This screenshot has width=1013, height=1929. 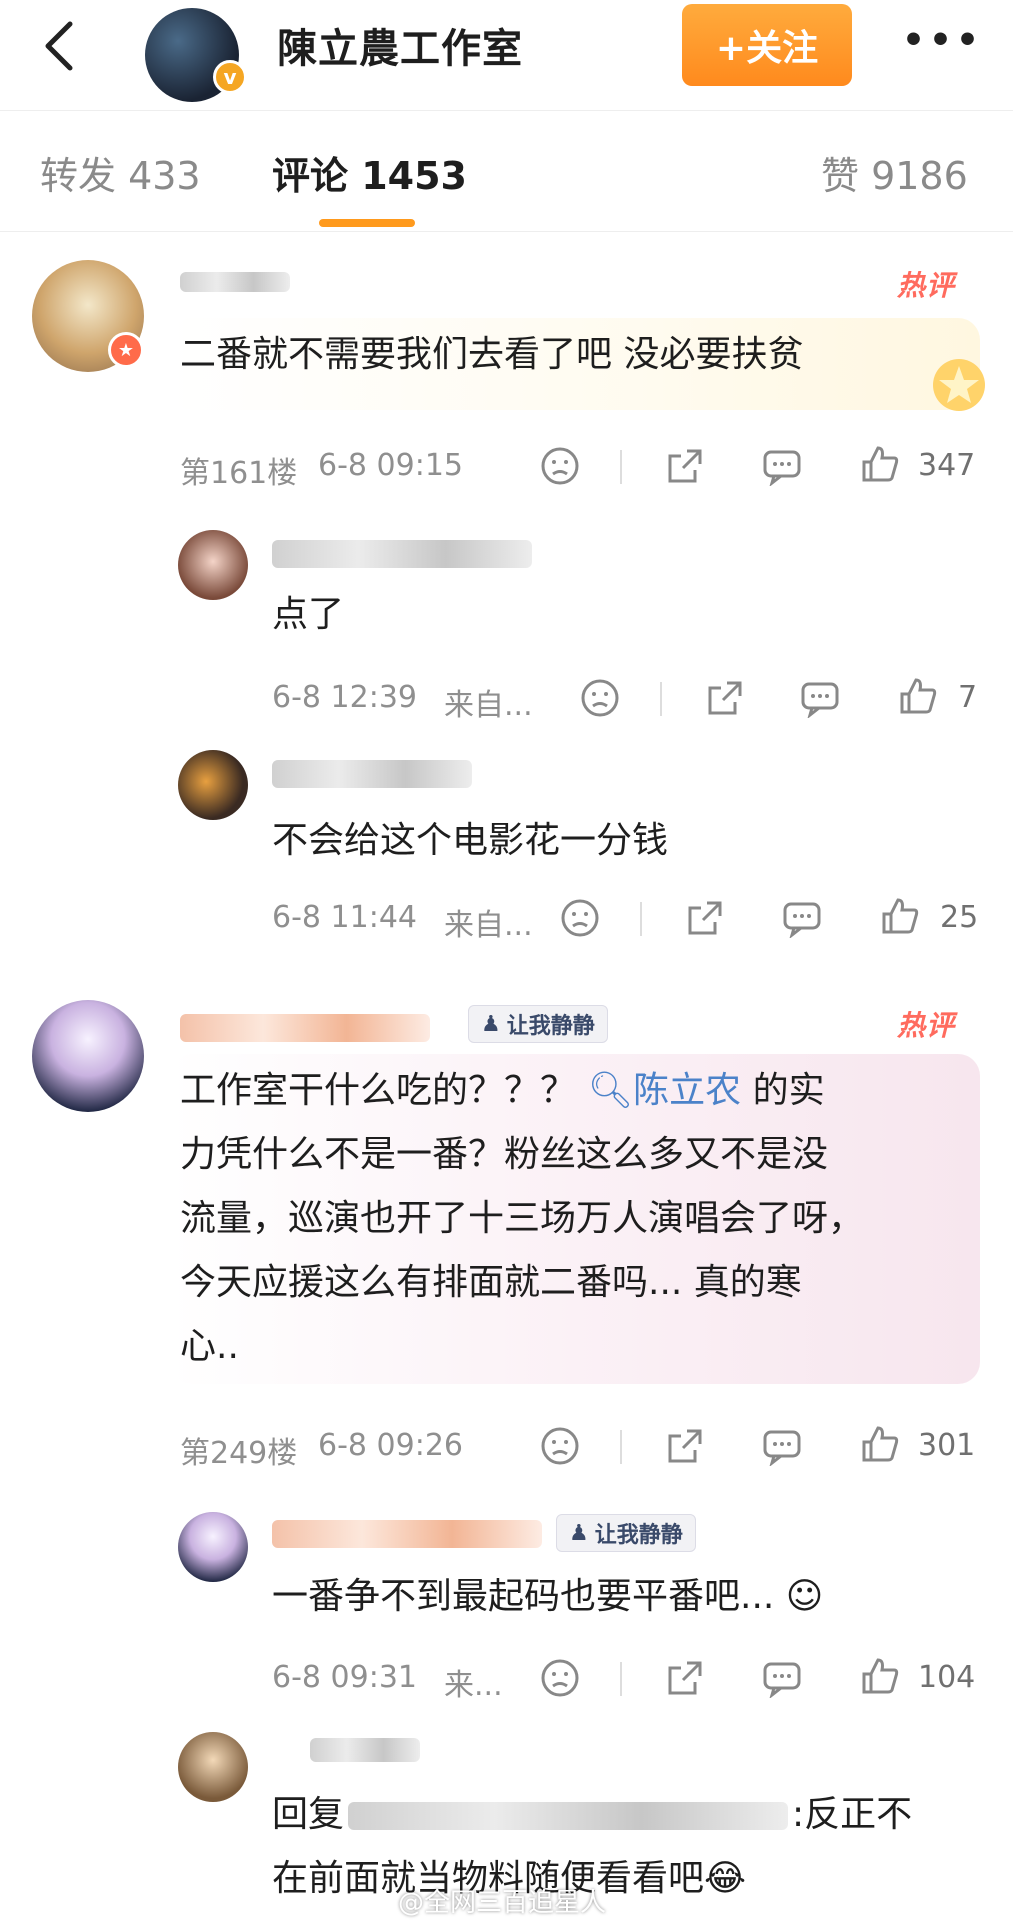 What do you see at coordinates (60, 46) in the screenshot?
I see `back-arrow-icon` at bounding box center [60, 46].